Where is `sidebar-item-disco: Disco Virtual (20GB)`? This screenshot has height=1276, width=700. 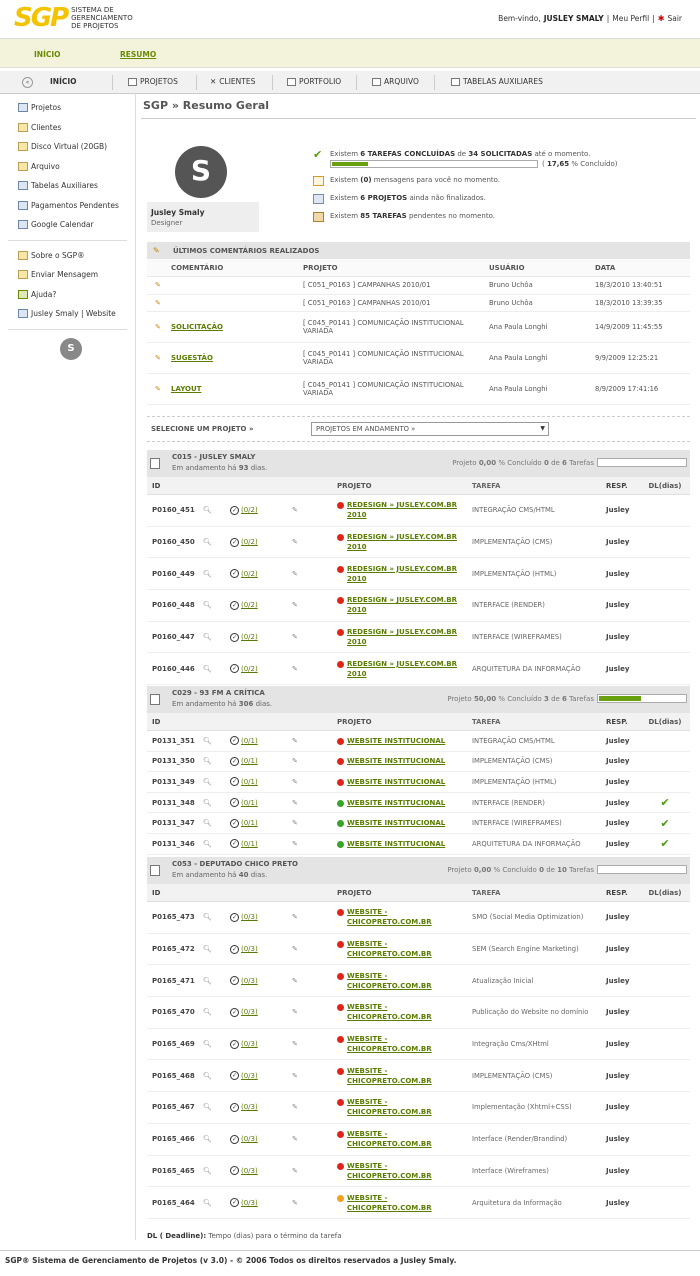 sidebar-item-disco: Disco Virtual (20GB) is located at coordinates (67, 147).